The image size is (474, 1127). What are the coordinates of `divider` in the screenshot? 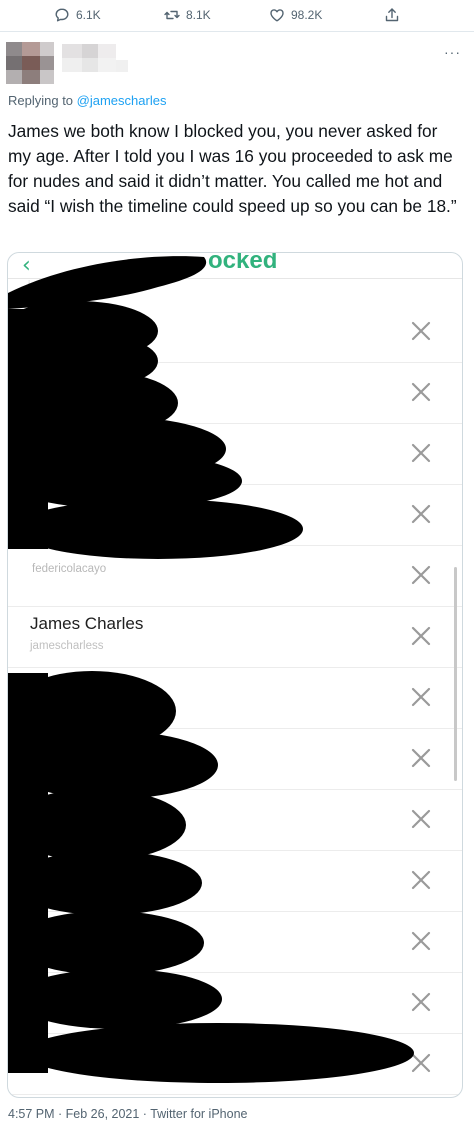 It's located at (237, 31).